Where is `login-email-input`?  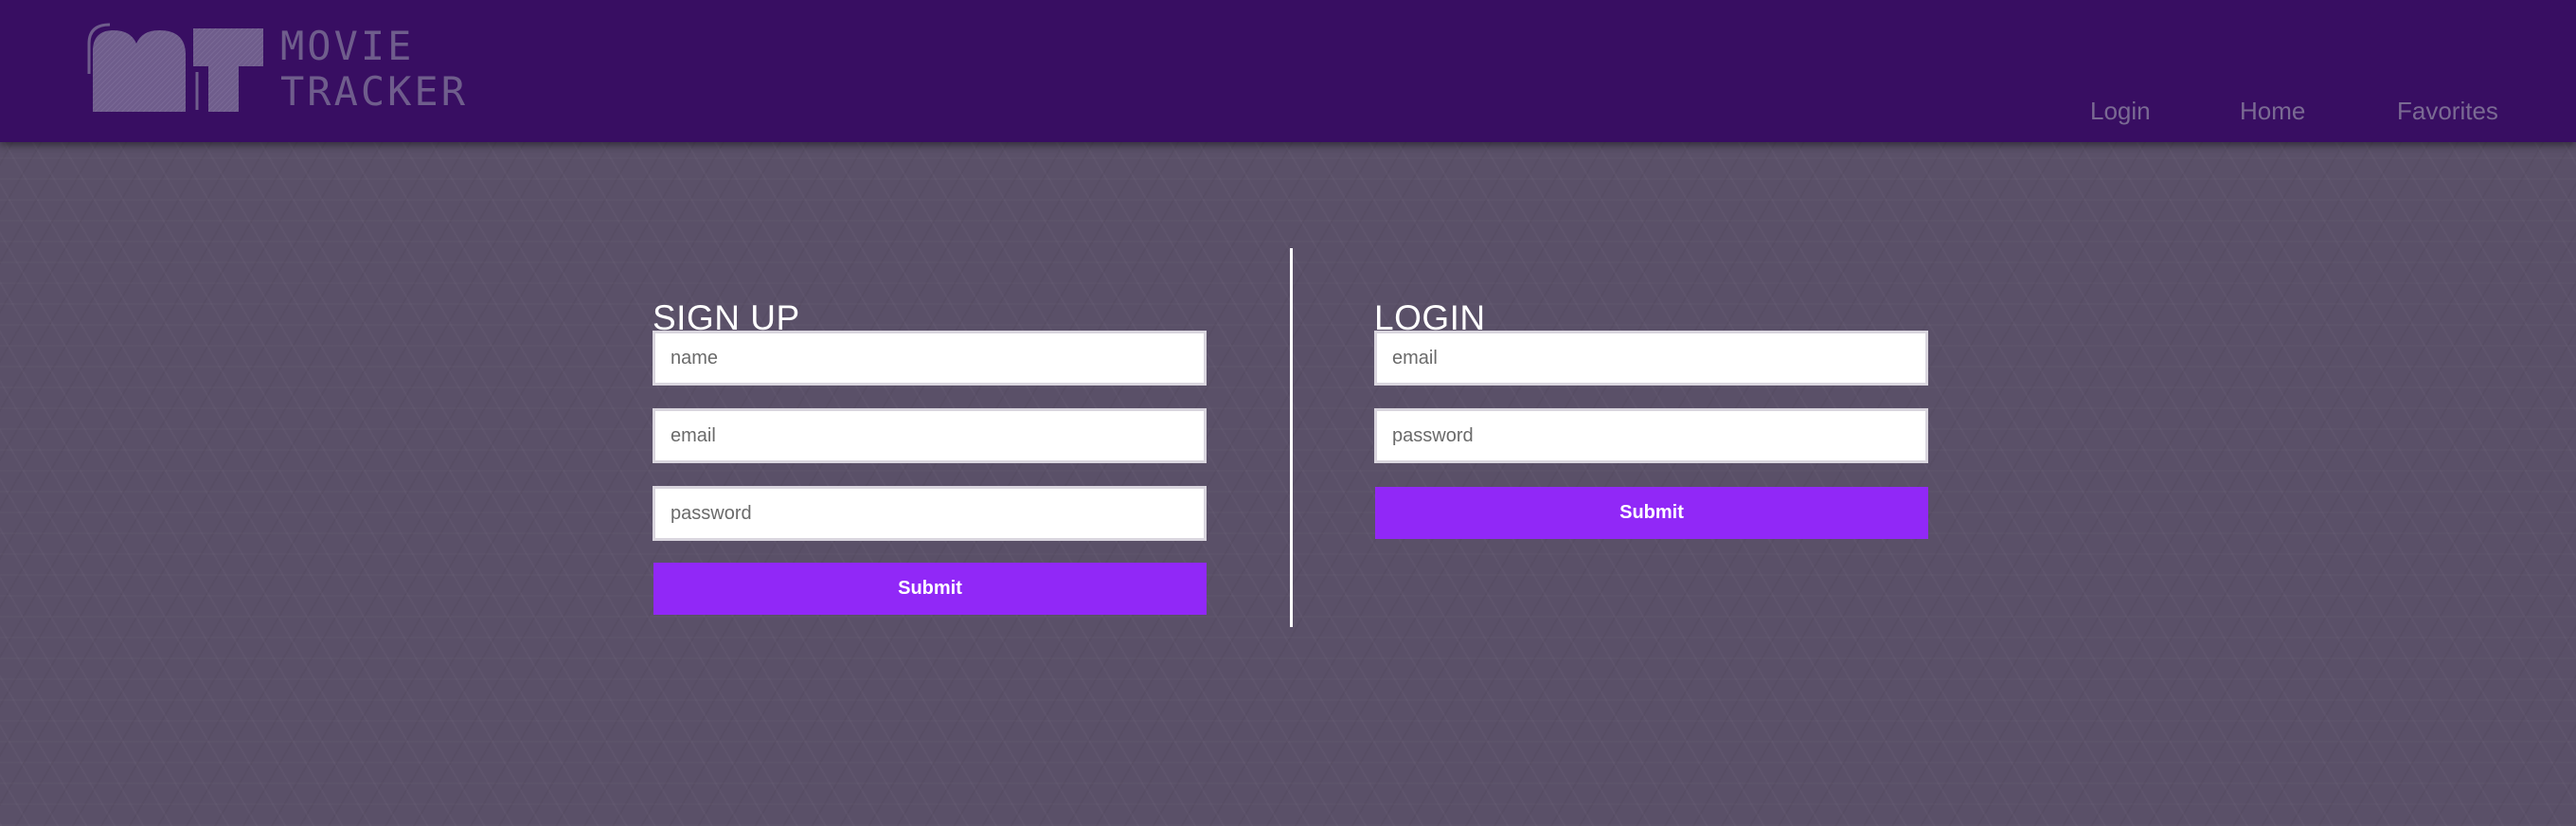 login-email-input is located at coordinates (1651, 358).